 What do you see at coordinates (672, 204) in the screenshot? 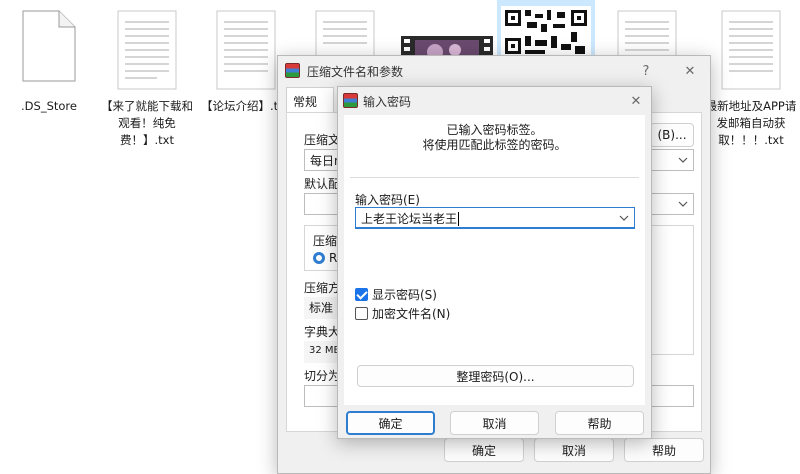
I see `update-mode-combo` at bounding box center [672, 204].